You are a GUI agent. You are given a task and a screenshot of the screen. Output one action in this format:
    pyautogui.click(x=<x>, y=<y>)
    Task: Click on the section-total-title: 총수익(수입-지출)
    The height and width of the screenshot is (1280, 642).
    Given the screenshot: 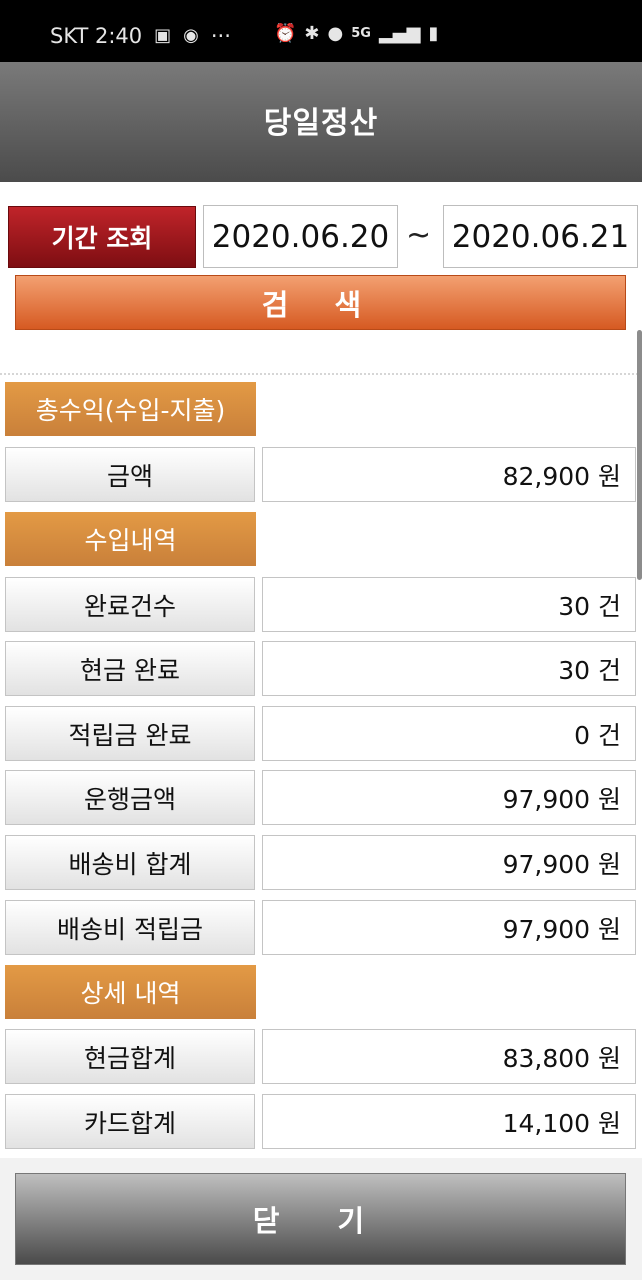 What is the action you would take?
    pyautogui.click(x=130, y=409)
    